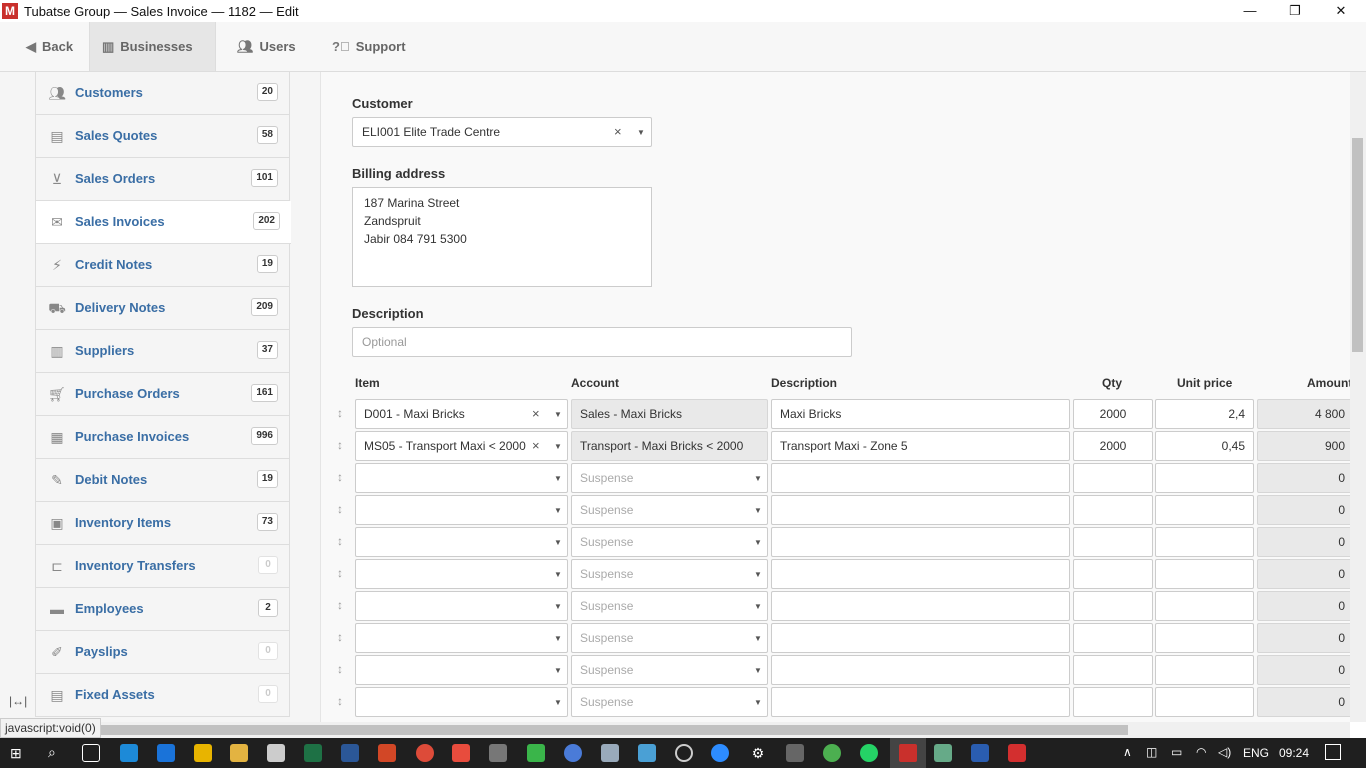 The height and width of the screenshot is (768, 1366). I want to click on manager-taskbar-item, so click(908, 753).